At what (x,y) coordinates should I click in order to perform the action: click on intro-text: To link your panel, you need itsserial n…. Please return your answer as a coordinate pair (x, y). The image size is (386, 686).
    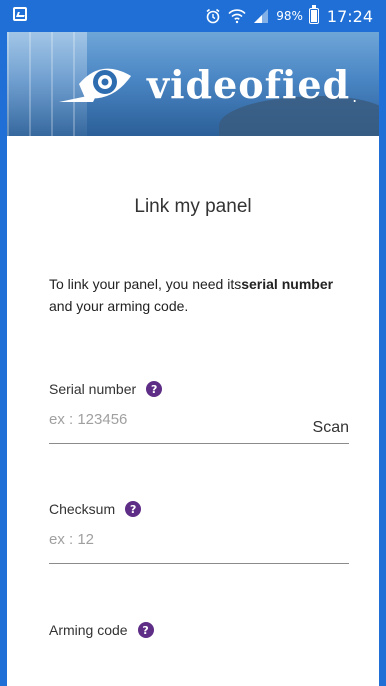
    Looking at the image, I should click on (194, 295).